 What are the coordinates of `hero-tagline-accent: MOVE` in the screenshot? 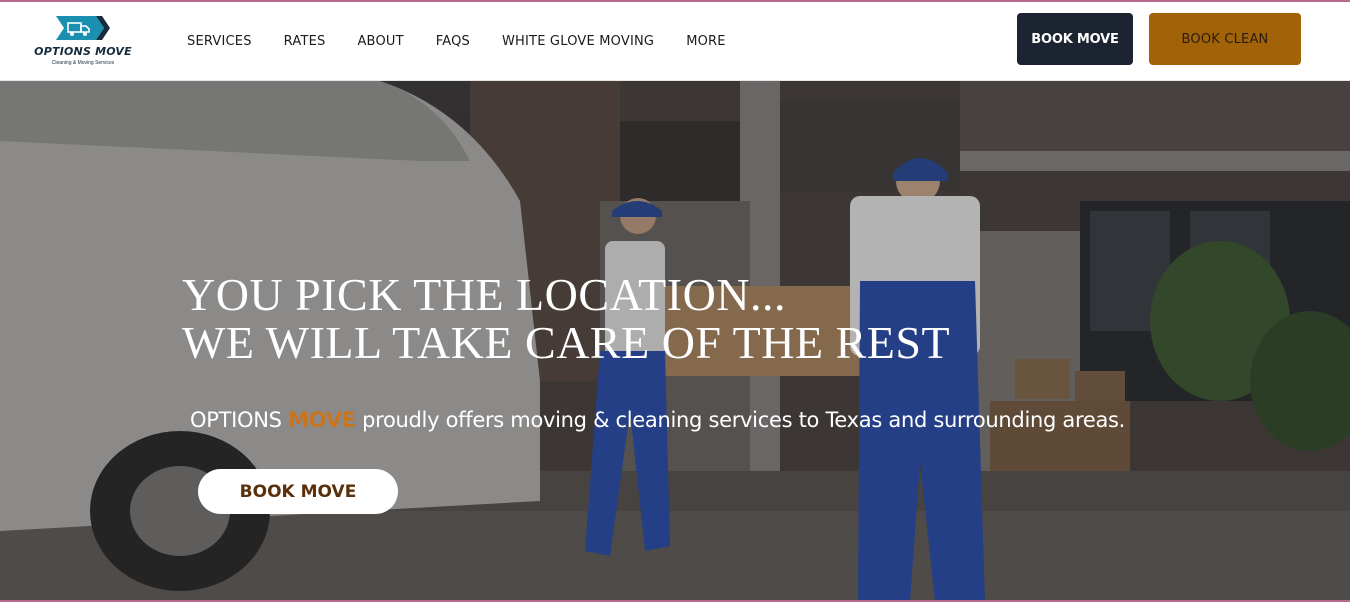 It's located at (322, 420).